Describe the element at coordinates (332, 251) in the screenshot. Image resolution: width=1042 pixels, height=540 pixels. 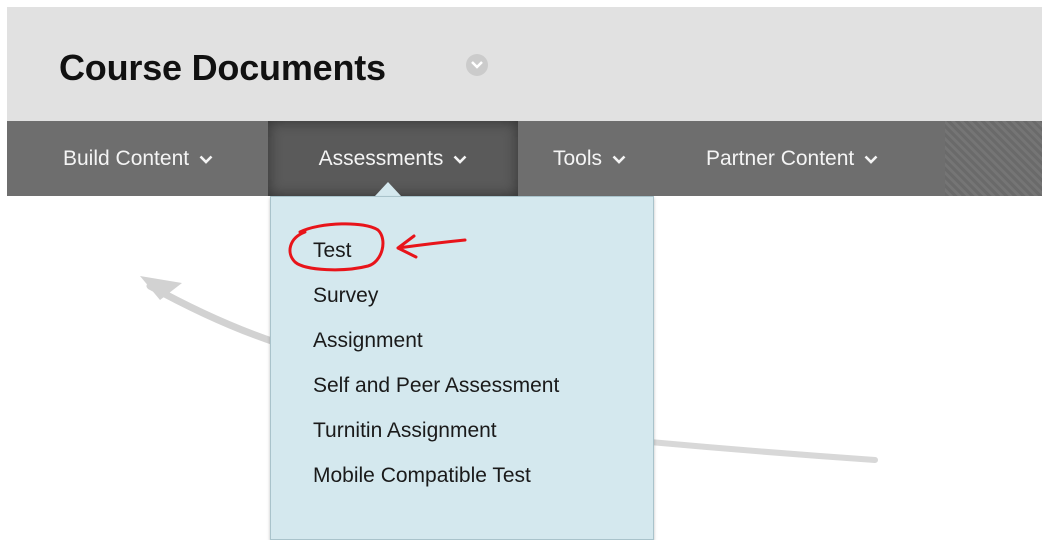
I see `menu-item-test: Test` at that location.